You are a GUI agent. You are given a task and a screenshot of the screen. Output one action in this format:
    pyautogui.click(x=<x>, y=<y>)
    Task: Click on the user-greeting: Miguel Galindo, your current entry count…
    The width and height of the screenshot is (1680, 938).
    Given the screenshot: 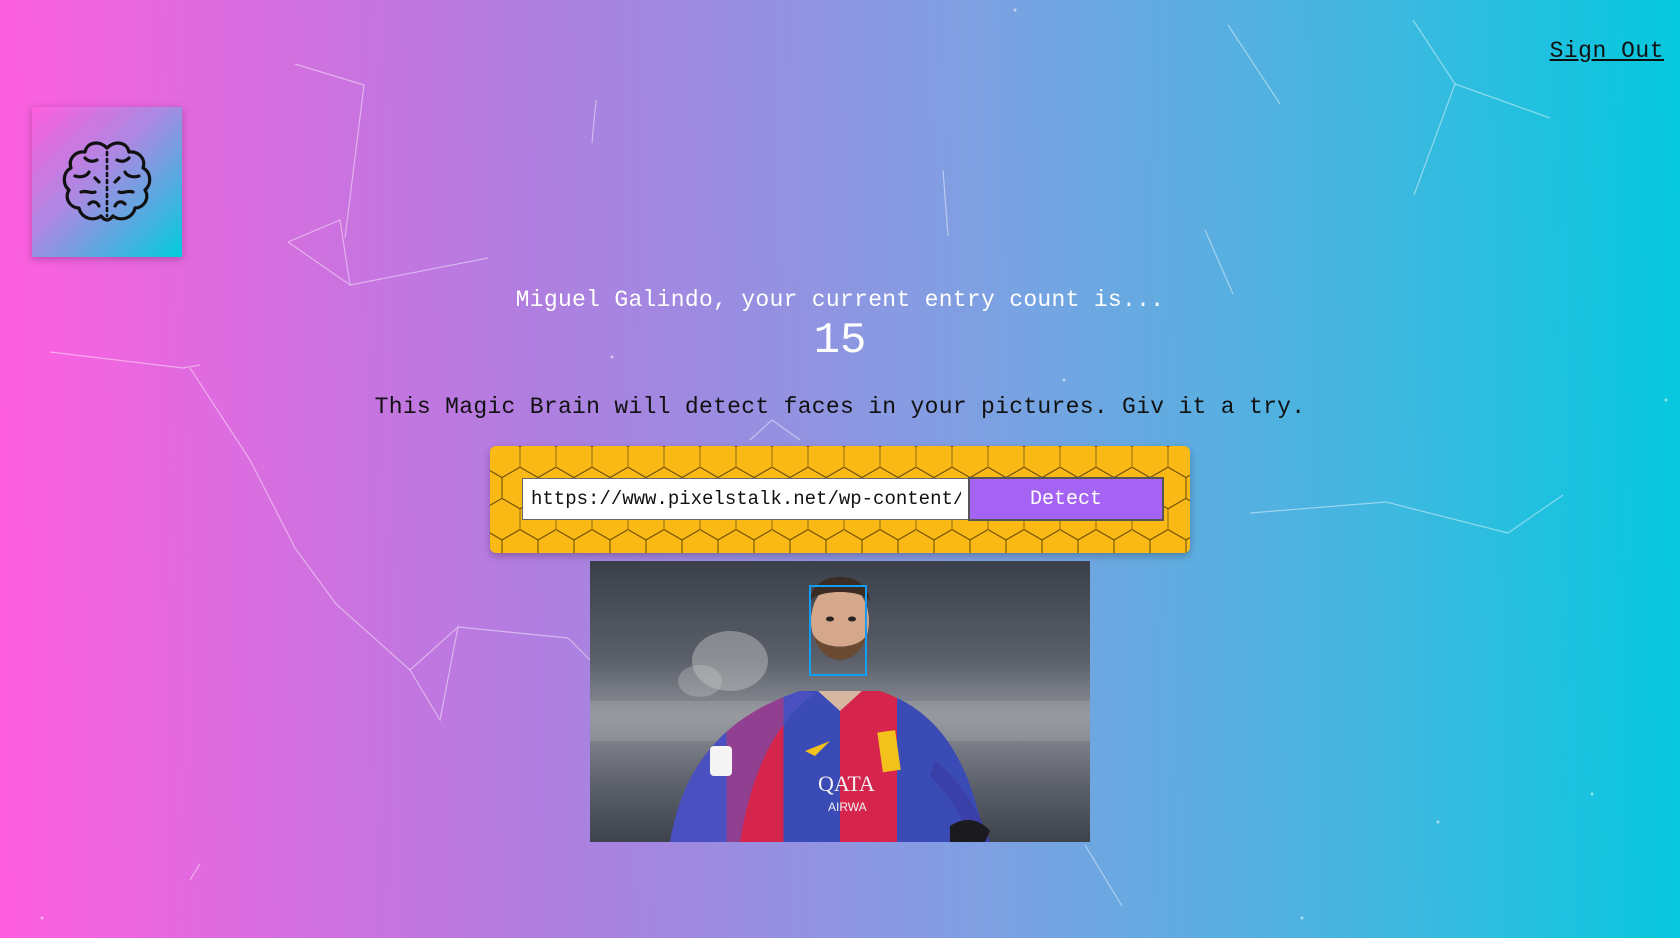 What is the action you would take?
    pyautogui.click(x=840, y=300)
    